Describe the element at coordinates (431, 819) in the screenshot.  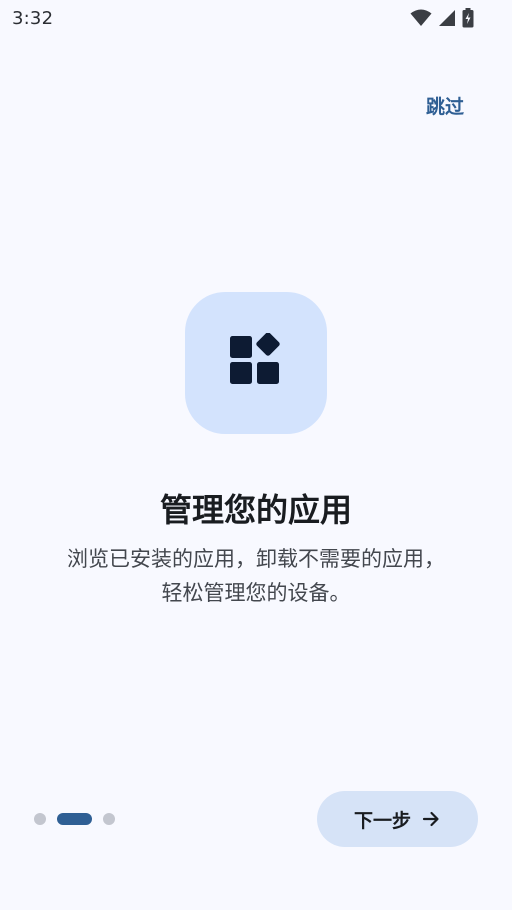
I see `arrow-right-icon` at that location.